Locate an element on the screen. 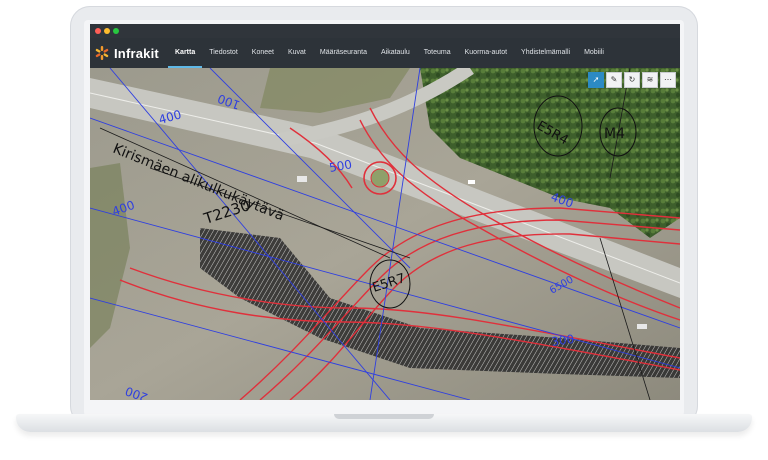  nav-tab-koneet: Koneet is located at coordinates (263, 53).